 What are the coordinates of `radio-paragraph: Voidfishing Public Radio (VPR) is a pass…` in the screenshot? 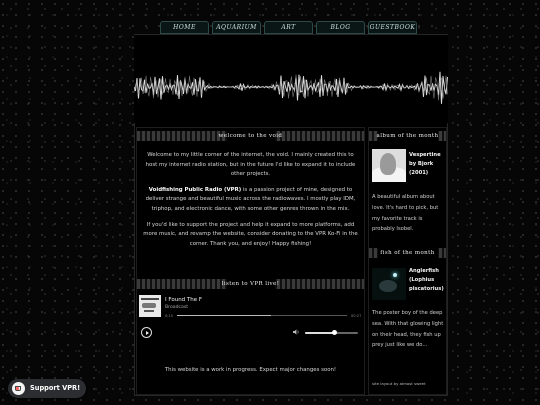 It's located at (250, 200).